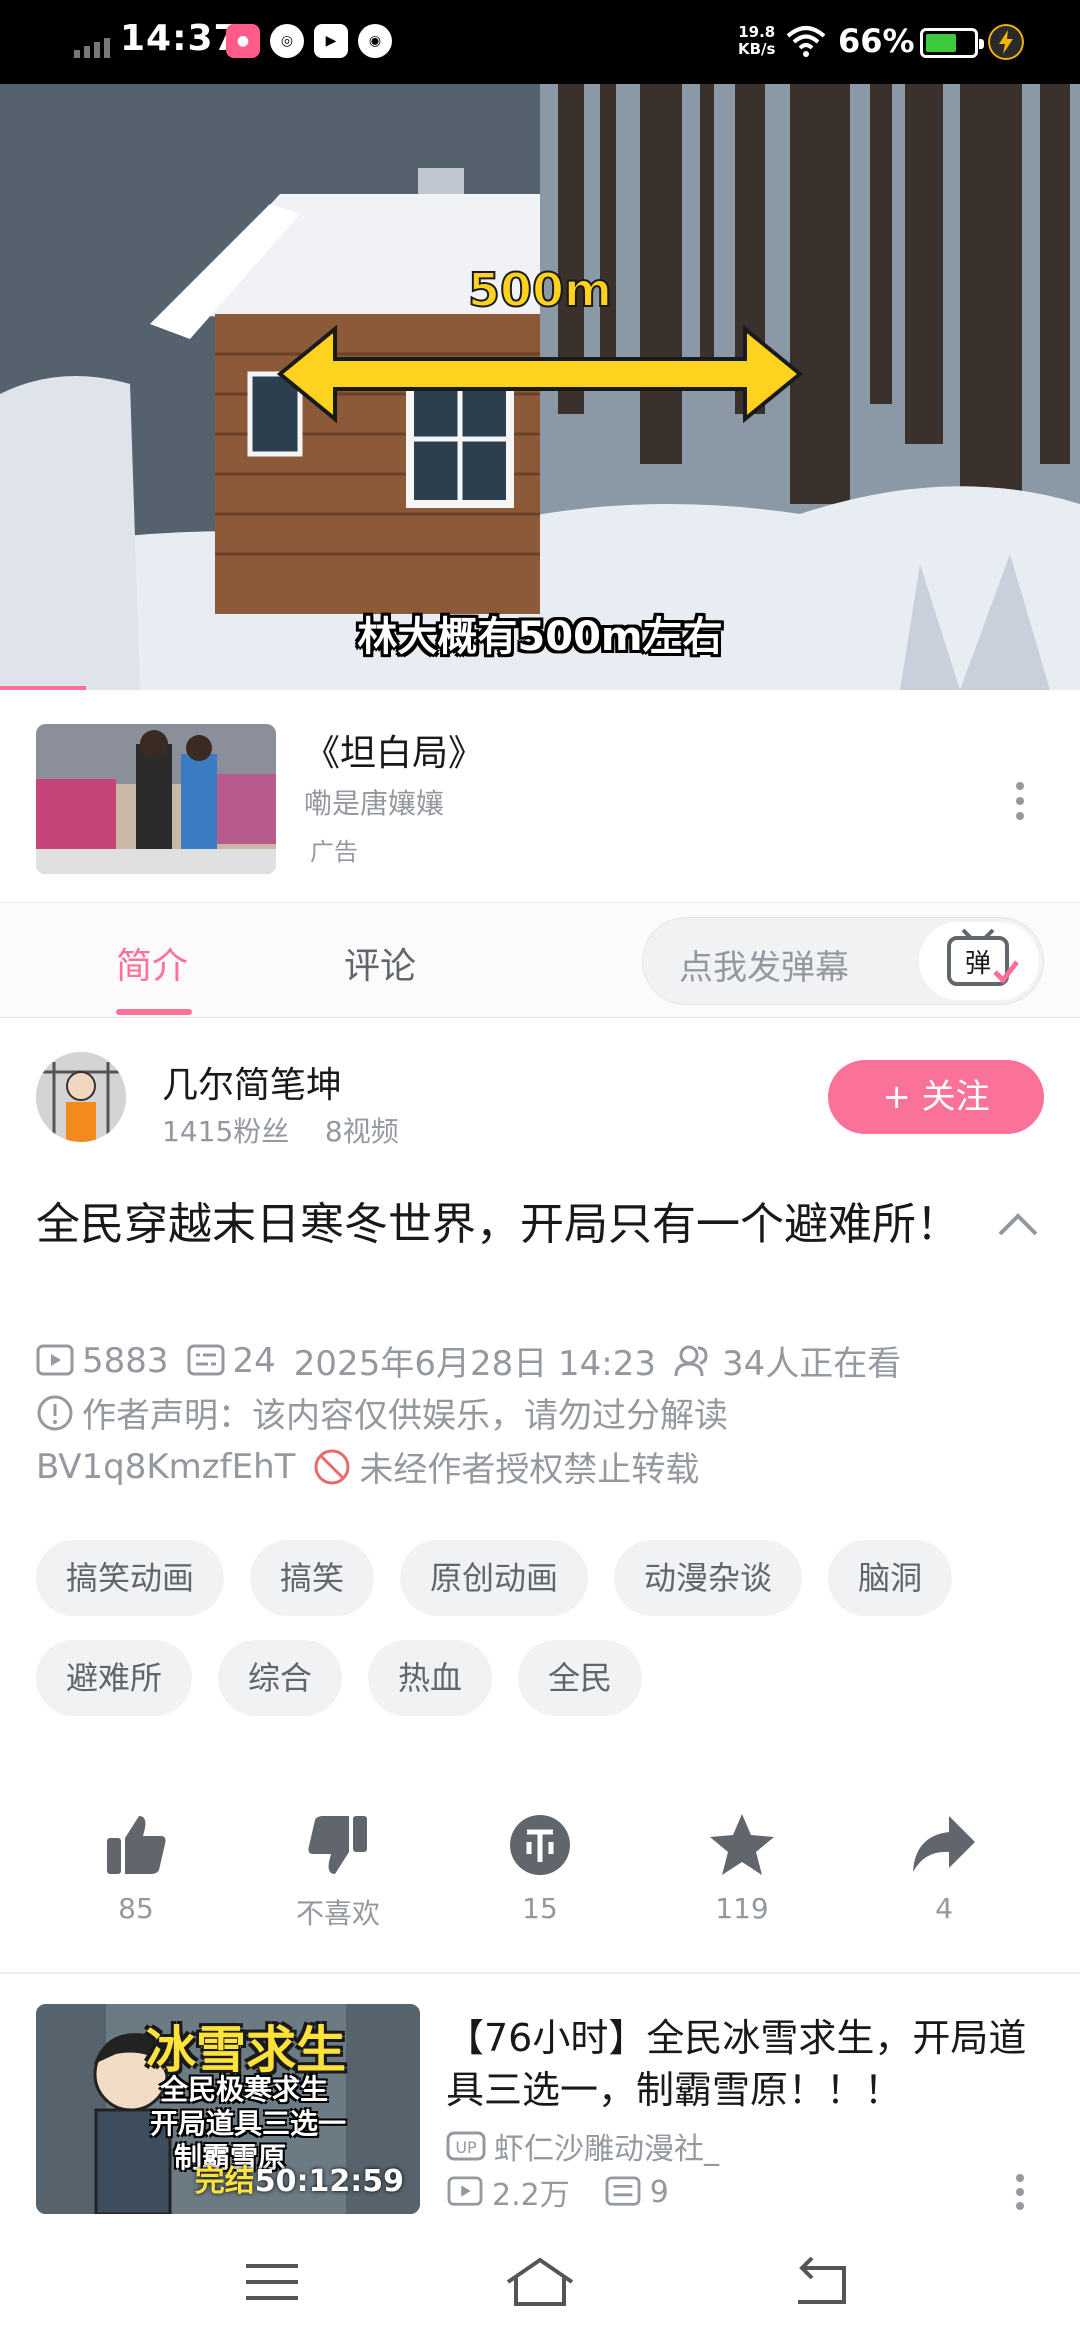 Image resolution: width=1080 pixels, height=2340 pixels. Describe the element at coordinates (287, 41) in the screenshot. I see `app-notification-icon: ◎` at that location.